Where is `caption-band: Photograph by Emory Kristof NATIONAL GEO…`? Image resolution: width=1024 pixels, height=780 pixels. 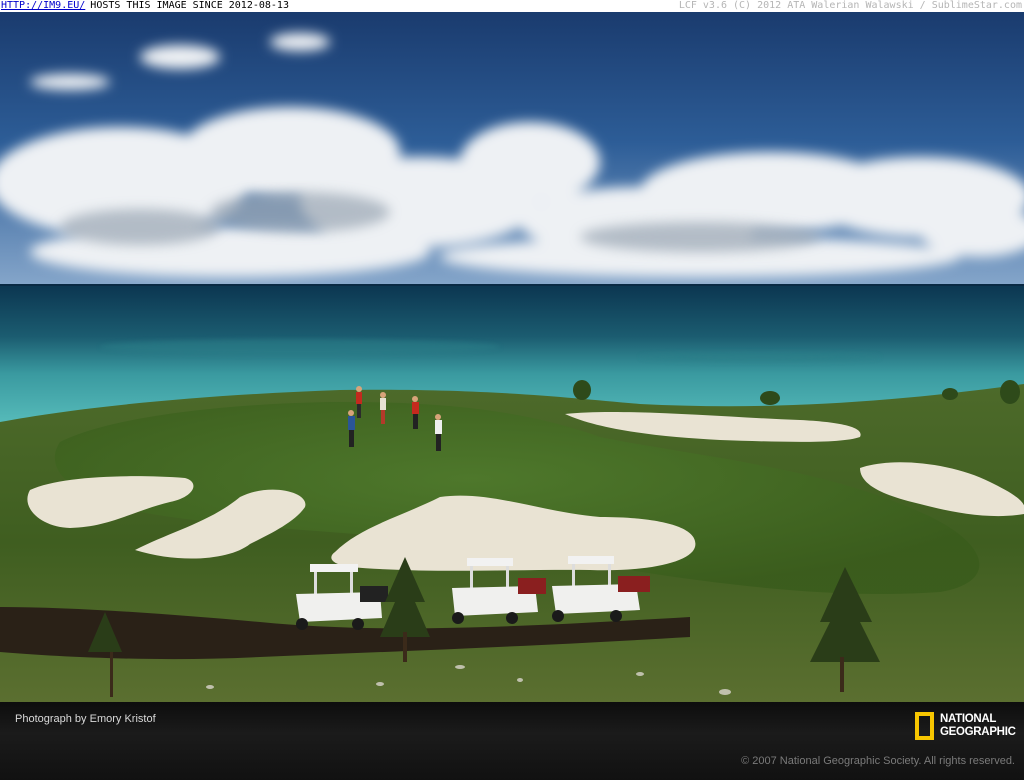
caption-band: Photograph by Emory Kristof NATIONAL GEO… is located at coordinates (512, 741).